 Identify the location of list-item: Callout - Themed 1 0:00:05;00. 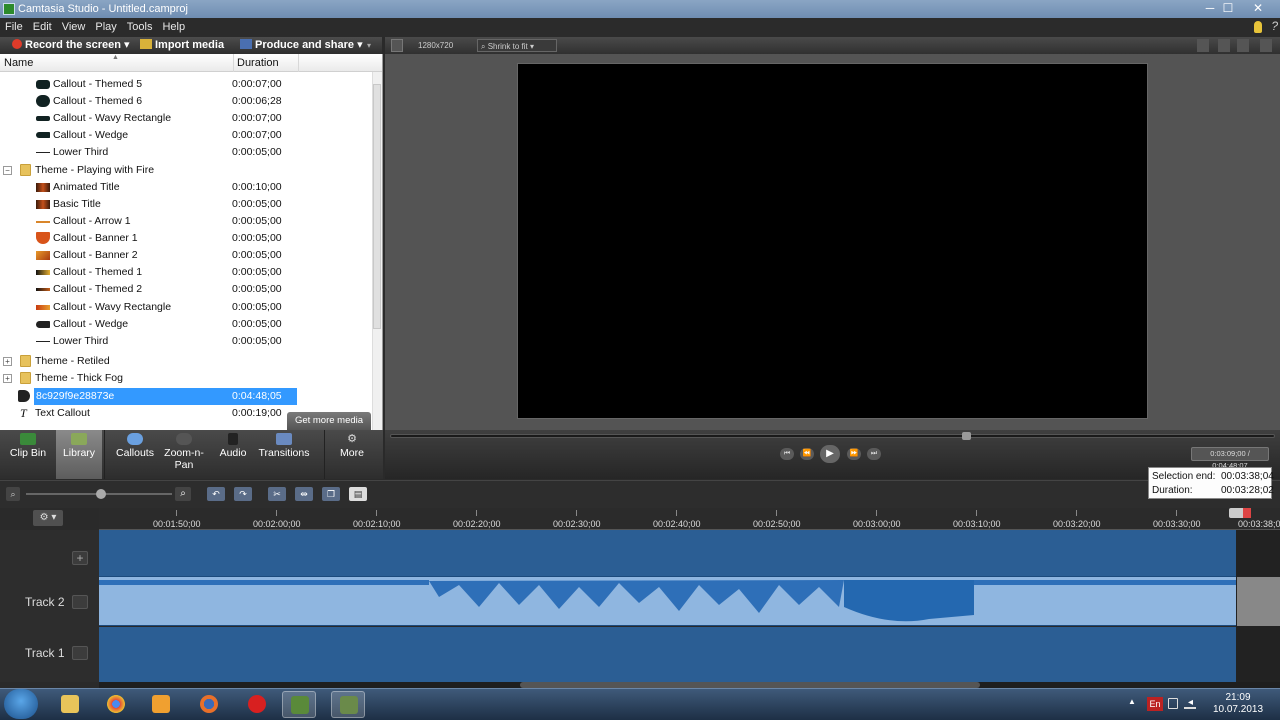
(186, 272).